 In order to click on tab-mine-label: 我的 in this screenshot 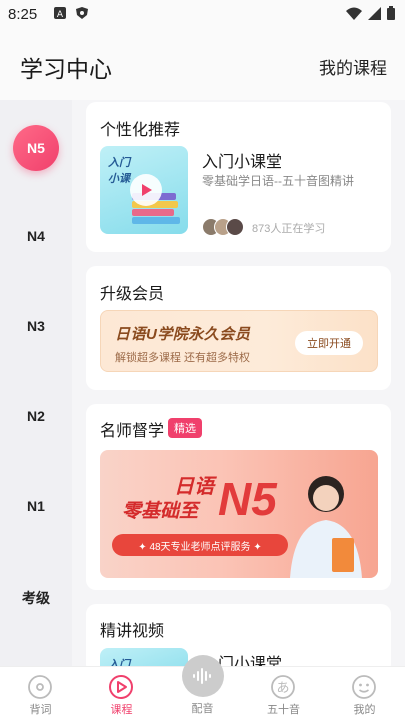, I will do `click(364, 710)`.